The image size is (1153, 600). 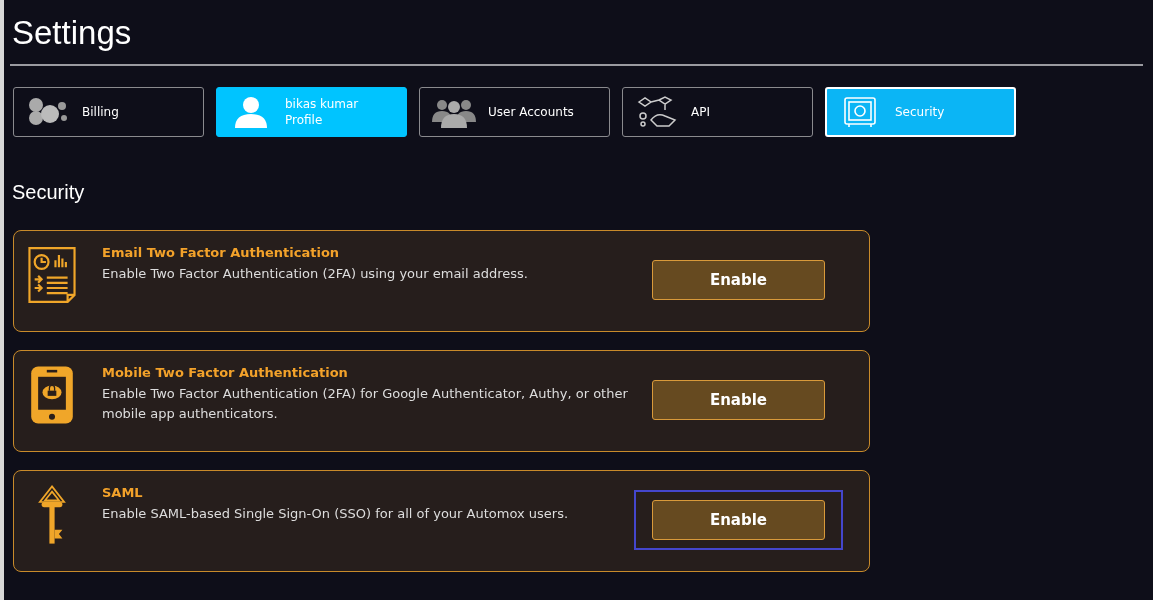 I want to click on page-title: Settings, so click(x=72, y=33).